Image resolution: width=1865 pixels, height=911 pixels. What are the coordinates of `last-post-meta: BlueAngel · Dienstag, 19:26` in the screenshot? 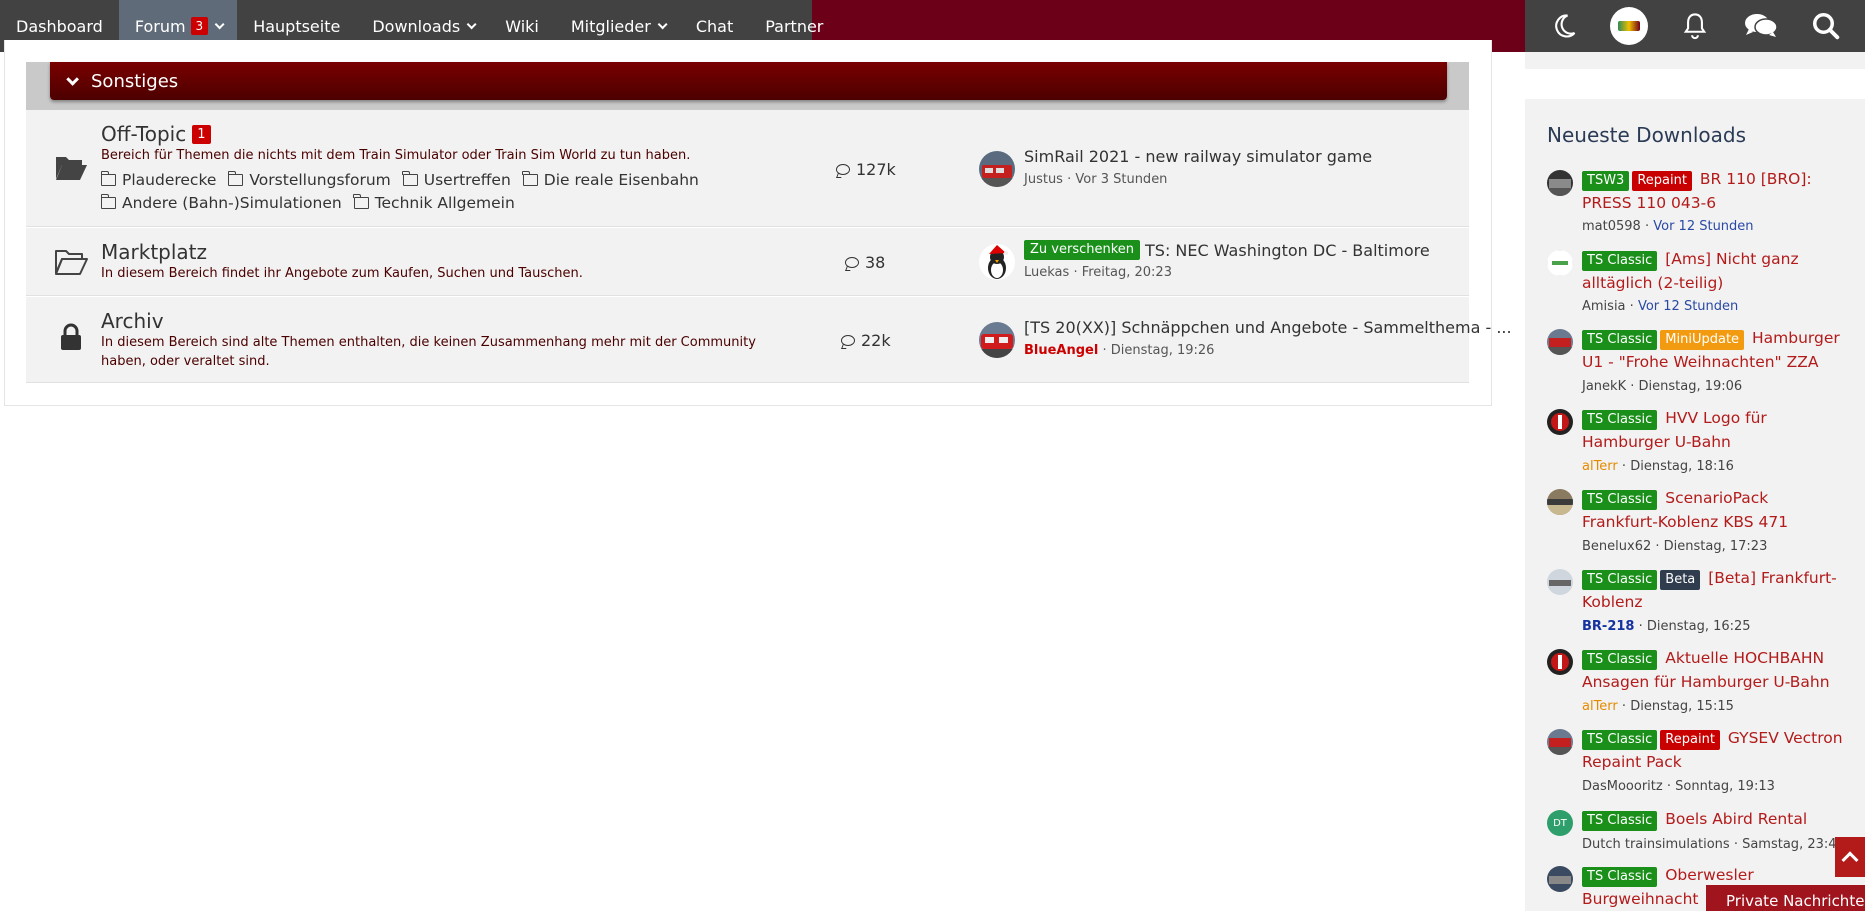 It's located at (1119, 350).